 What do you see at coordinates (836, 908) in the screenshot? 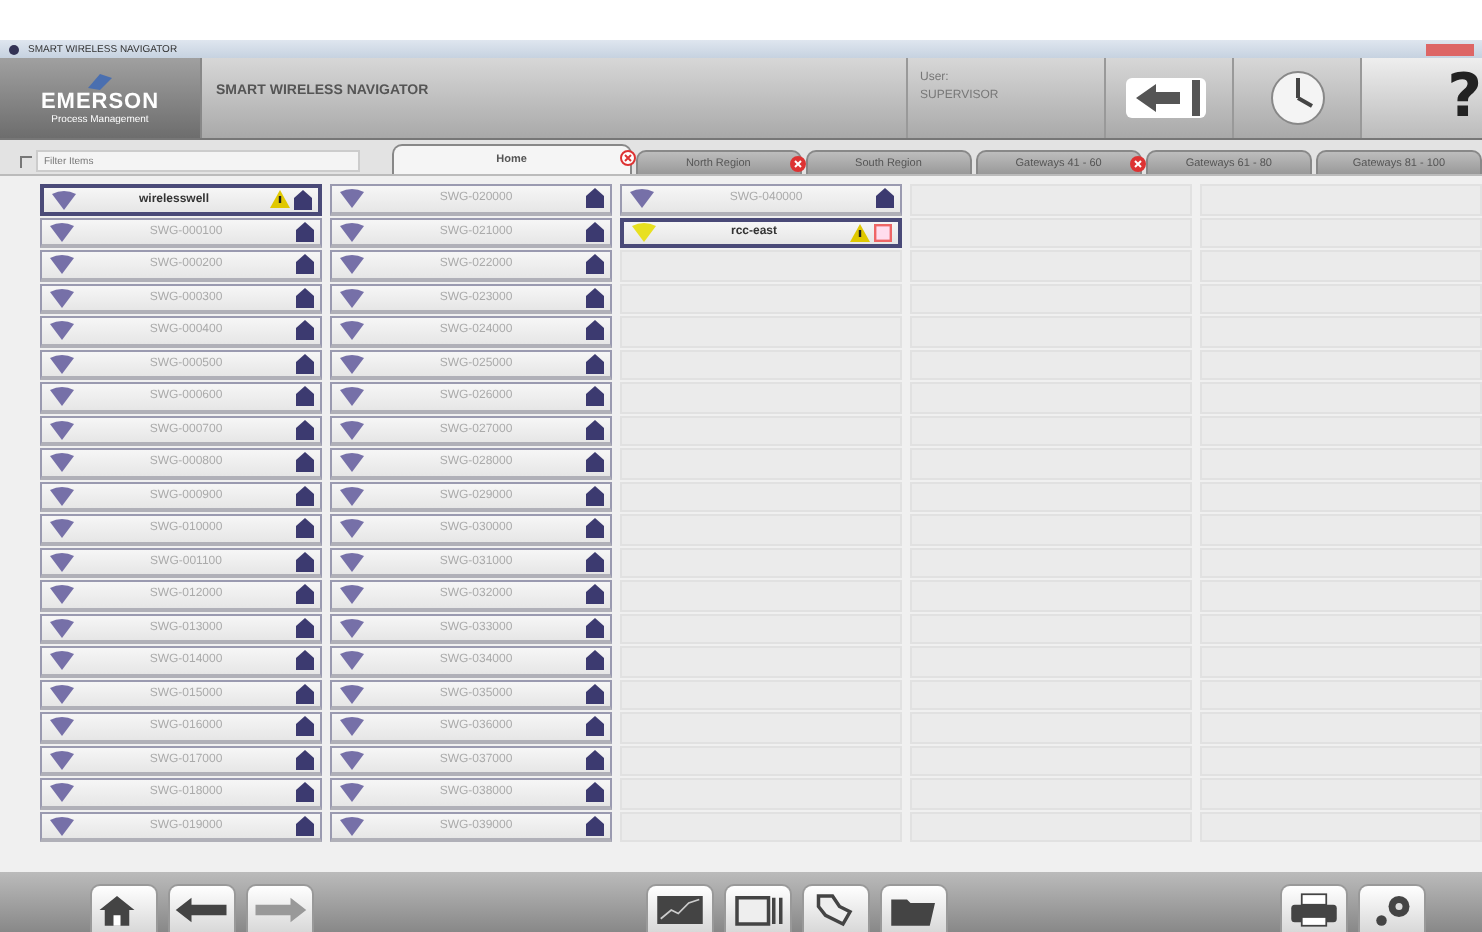
I see `map-button` at bounding box center [836, 908].